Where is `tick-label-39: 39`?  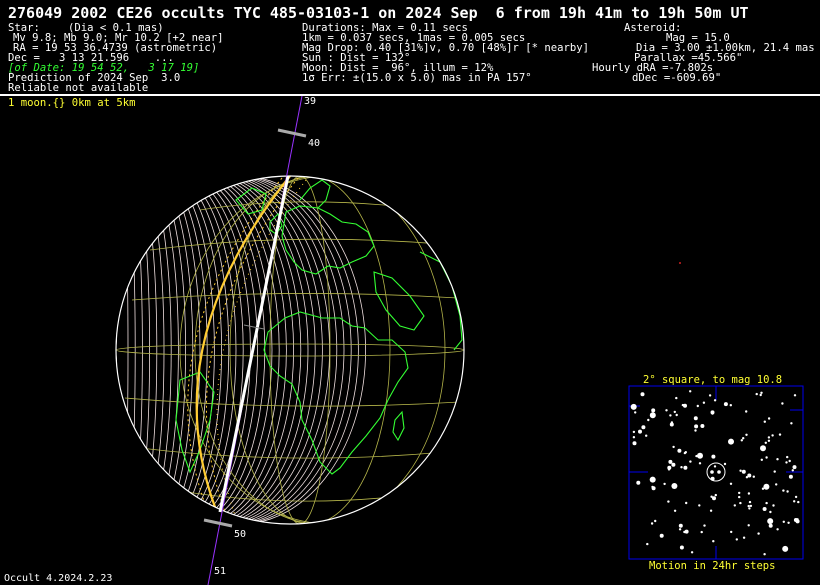
tick-label-39: 39 is located at coordinates (310, 101).